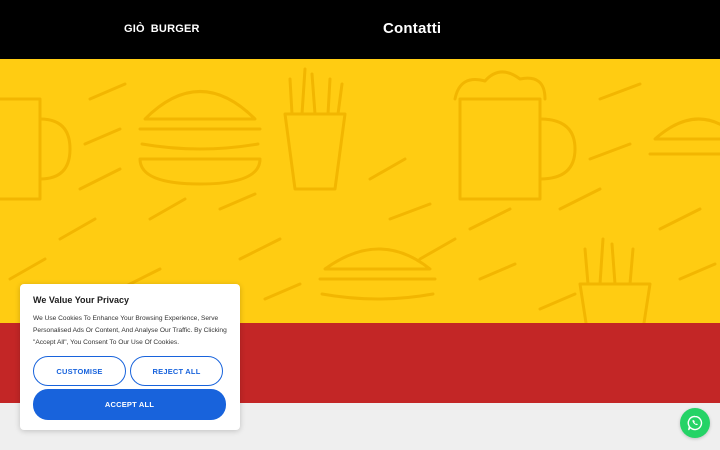 The image size is (720, 450). Describe the element at coordinates (360, 29) in the screenshot. I see `site-header: GIÒ BURGER Contatti` at that location.